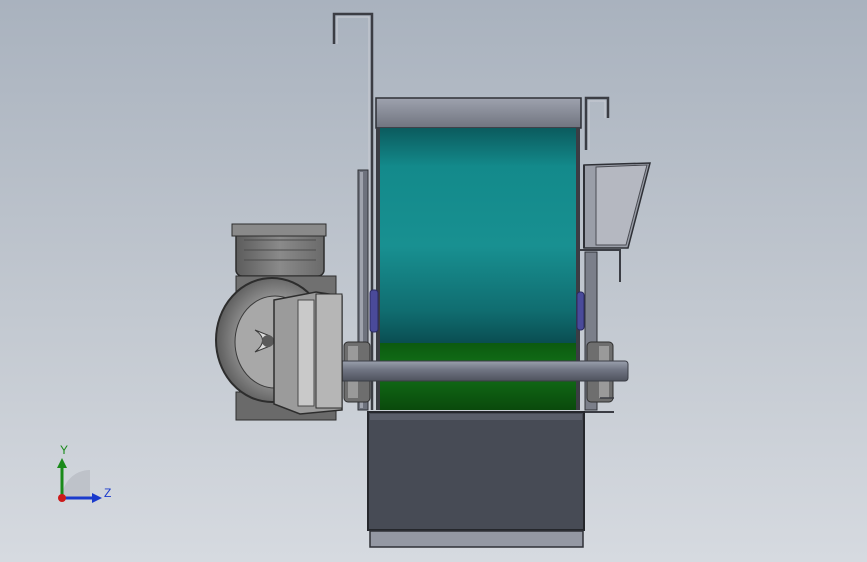 Image resolution: width=867 pixels, height=562 pixels. What do you see at coordinates (79, 480) in the screenshot?
I see `triad-graphic` at bounding box center [79, 480].